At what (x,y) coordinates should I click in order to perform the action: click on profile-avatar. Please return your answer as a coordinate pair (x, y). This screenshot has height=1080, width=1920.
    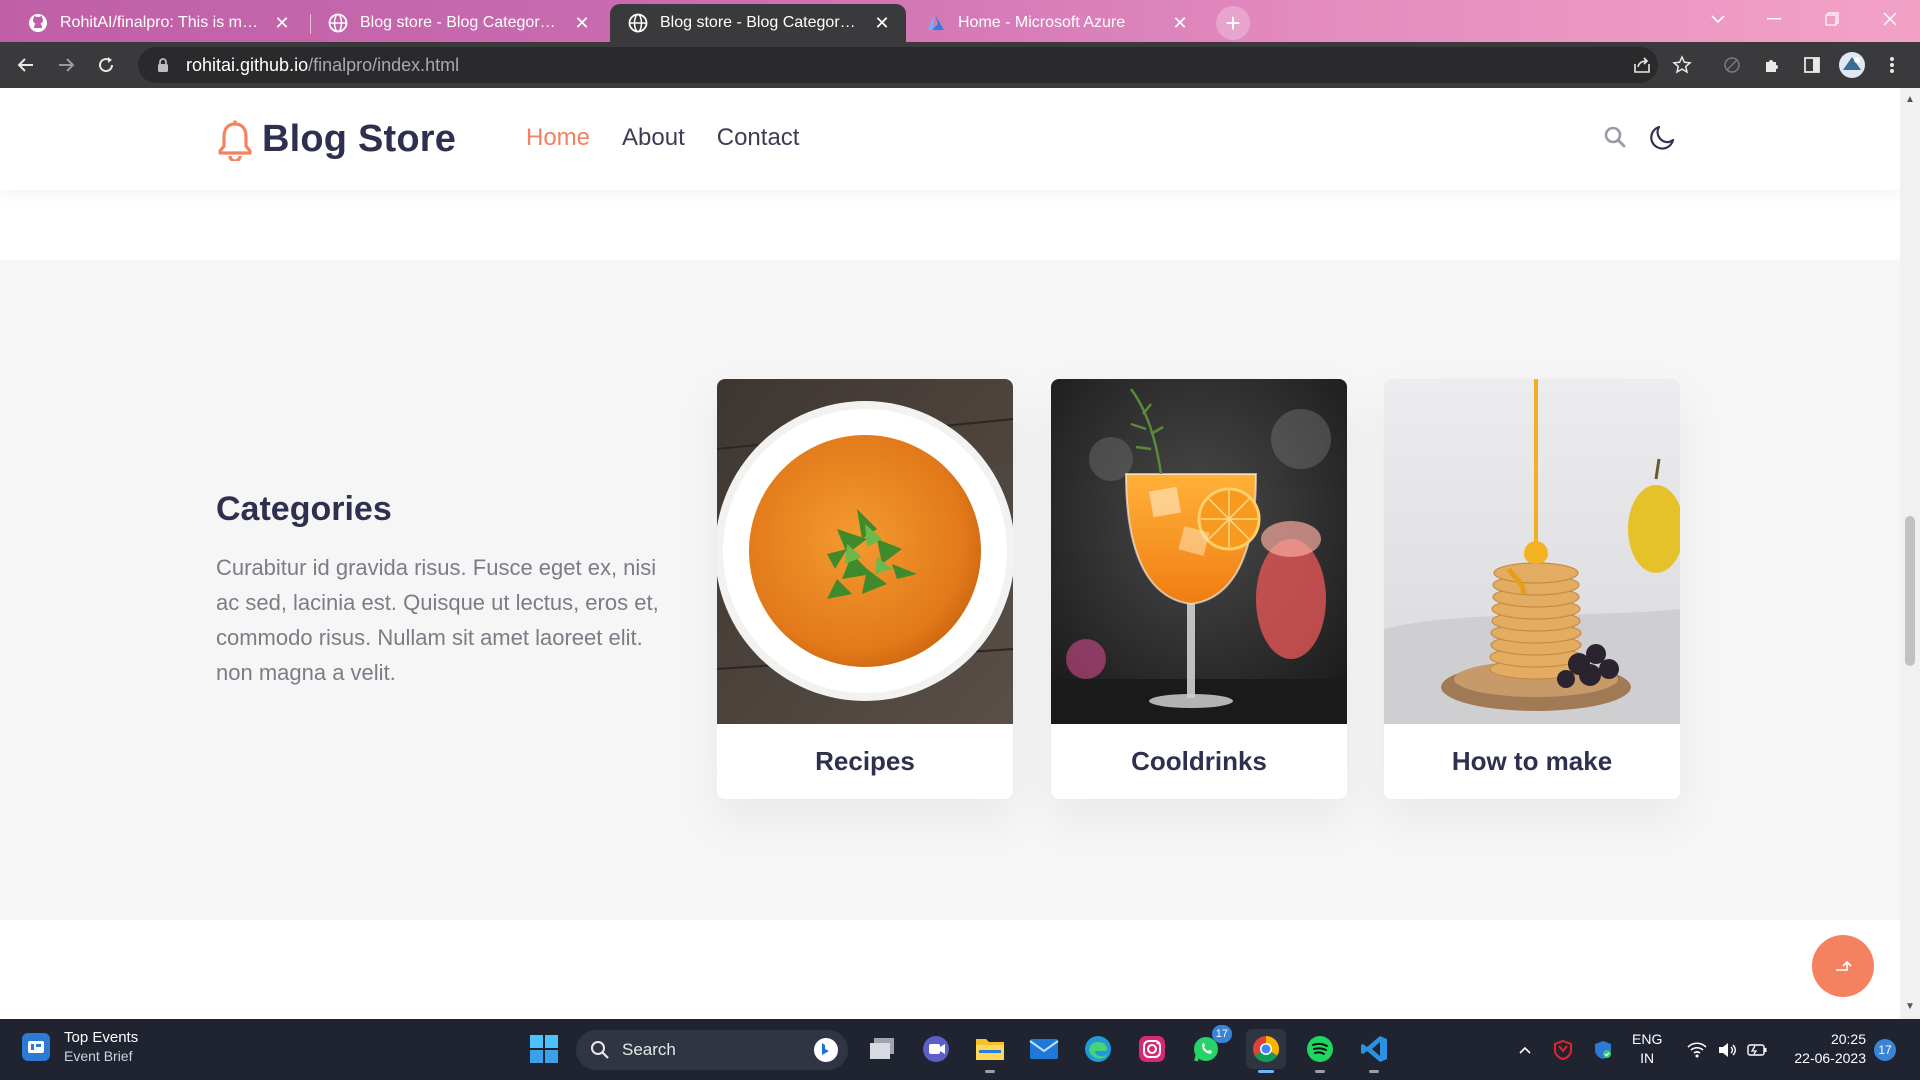
    Looking at the image, I should click on (1852, 65).